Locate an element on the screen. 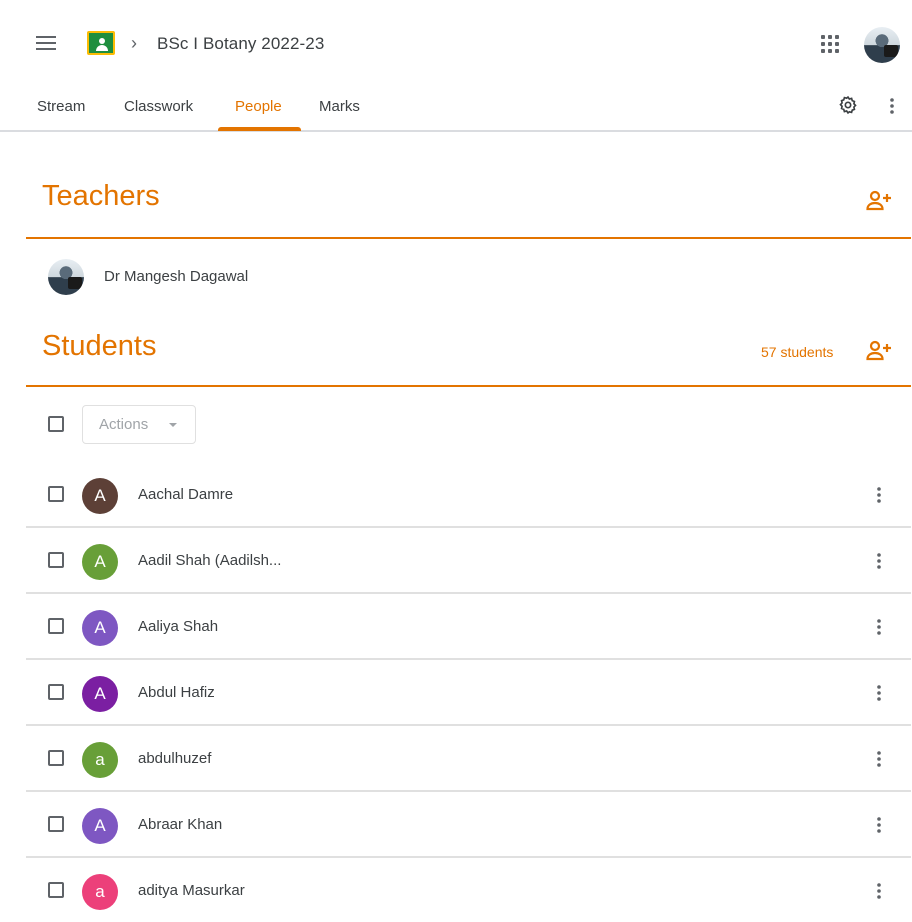 The height and width of the screenshot is (922, 912). teachers-heading: Teachers is located at coordinates (101, 196).